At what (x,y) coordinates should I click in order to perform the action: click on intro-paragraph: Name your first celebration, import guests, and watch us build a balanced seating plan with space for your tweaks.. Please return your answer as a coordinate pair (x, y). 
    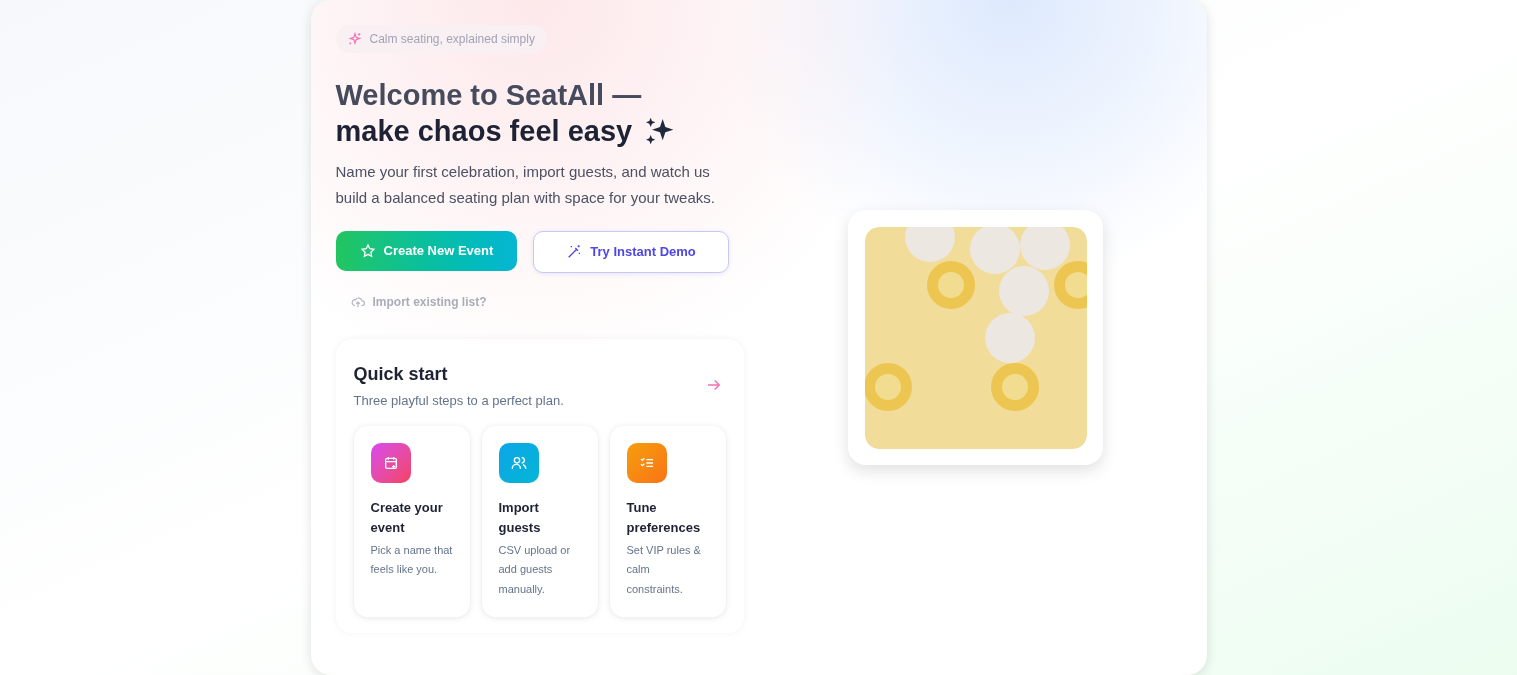
    Looking at the image, I should click on (525, 185).